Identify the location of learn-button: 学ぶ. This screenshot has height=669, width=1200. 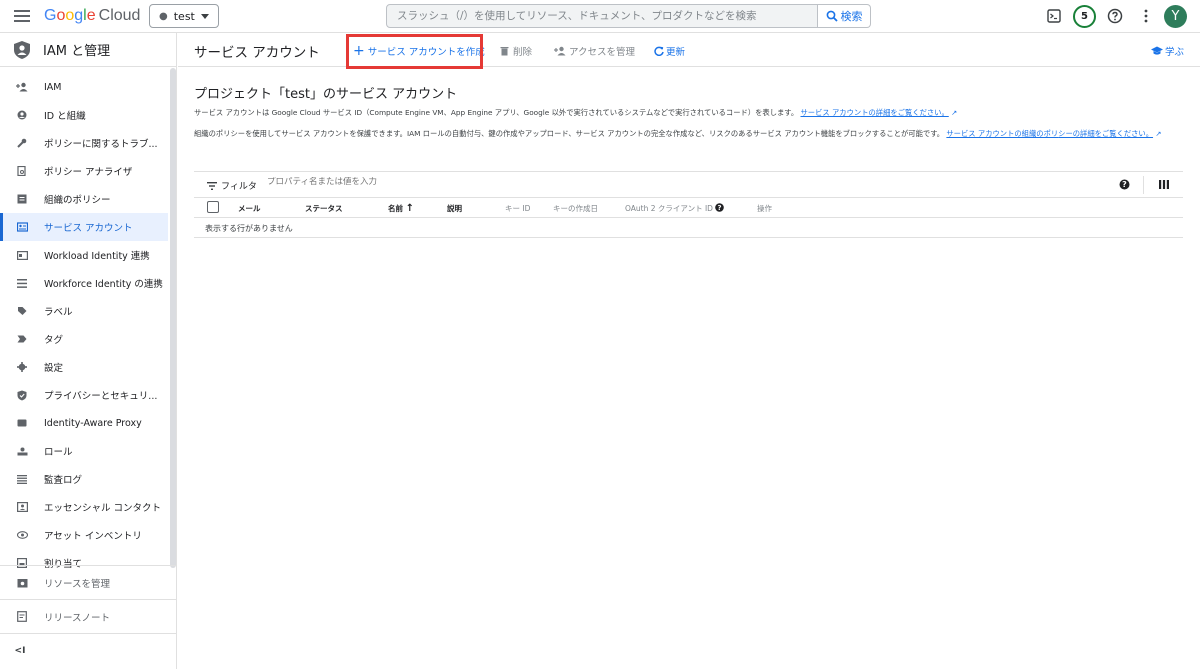
(1167, 51).